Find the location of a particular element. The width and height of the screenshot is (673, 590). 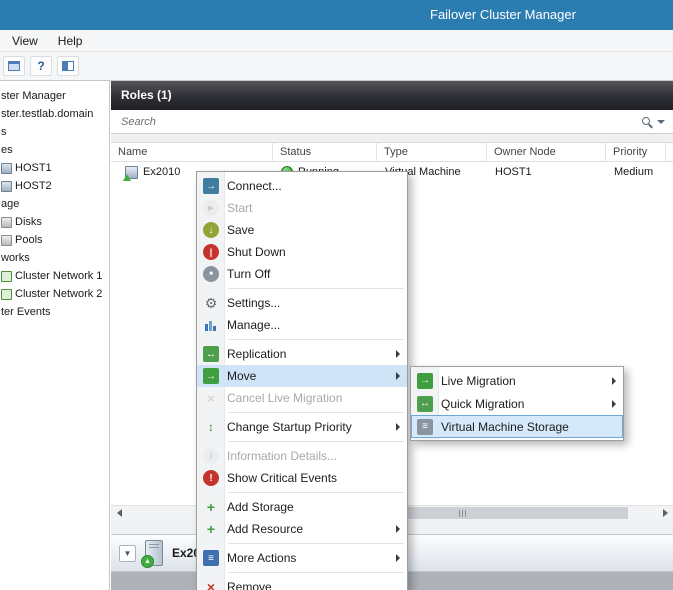

submenu-arrow-icon is located at coordinates (398, 558).